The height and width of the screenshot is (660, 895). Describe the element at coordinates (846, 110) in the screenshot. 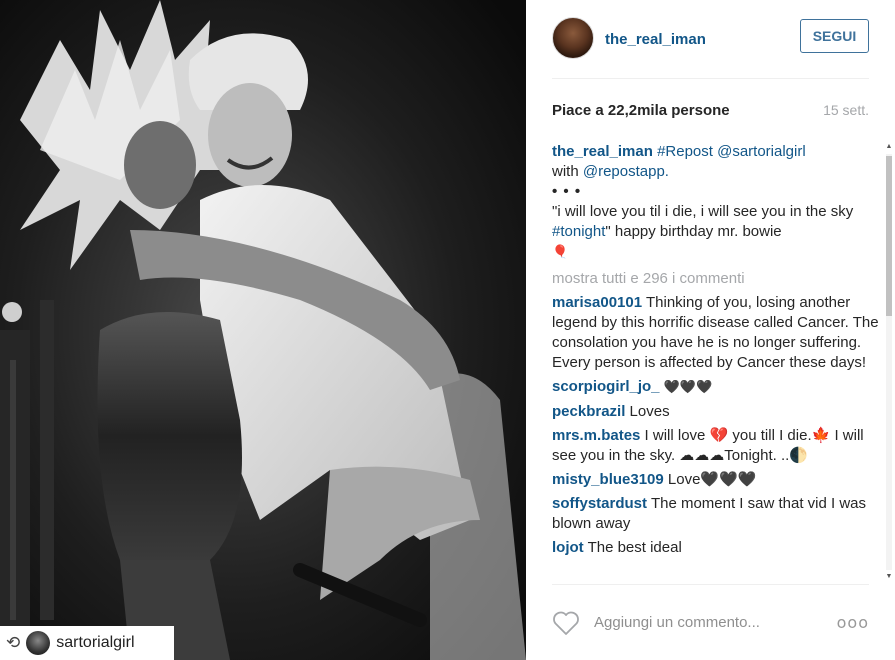

I see `post-date: 15 sett.` at that location.